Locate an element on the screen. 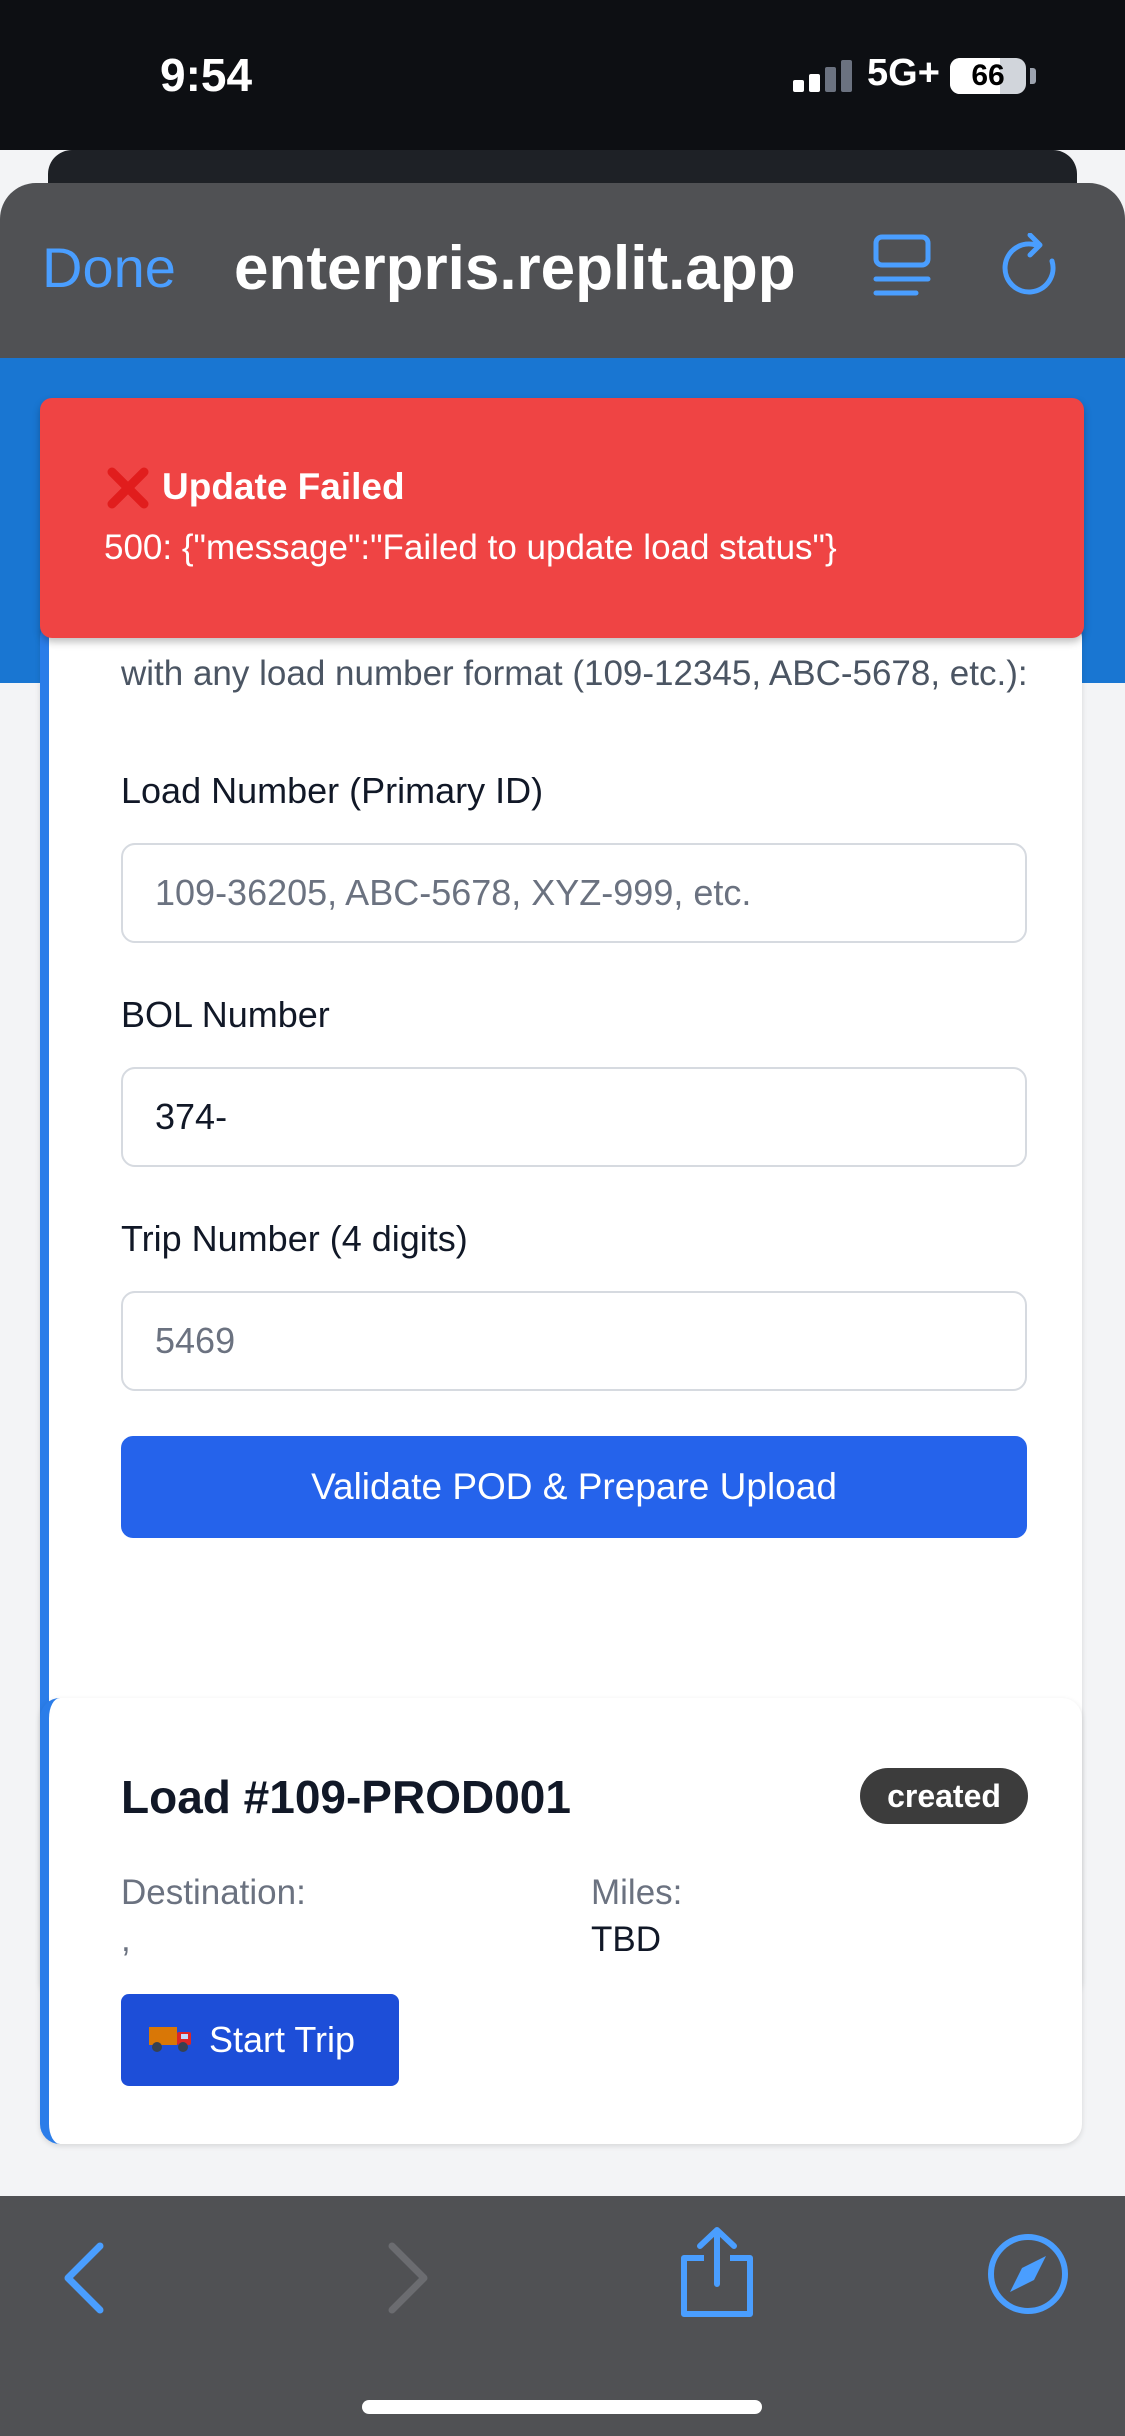 This screenshot has width=1125, height=2436. start-trip-label: Start Trip is located at coordinates (282, 2039).